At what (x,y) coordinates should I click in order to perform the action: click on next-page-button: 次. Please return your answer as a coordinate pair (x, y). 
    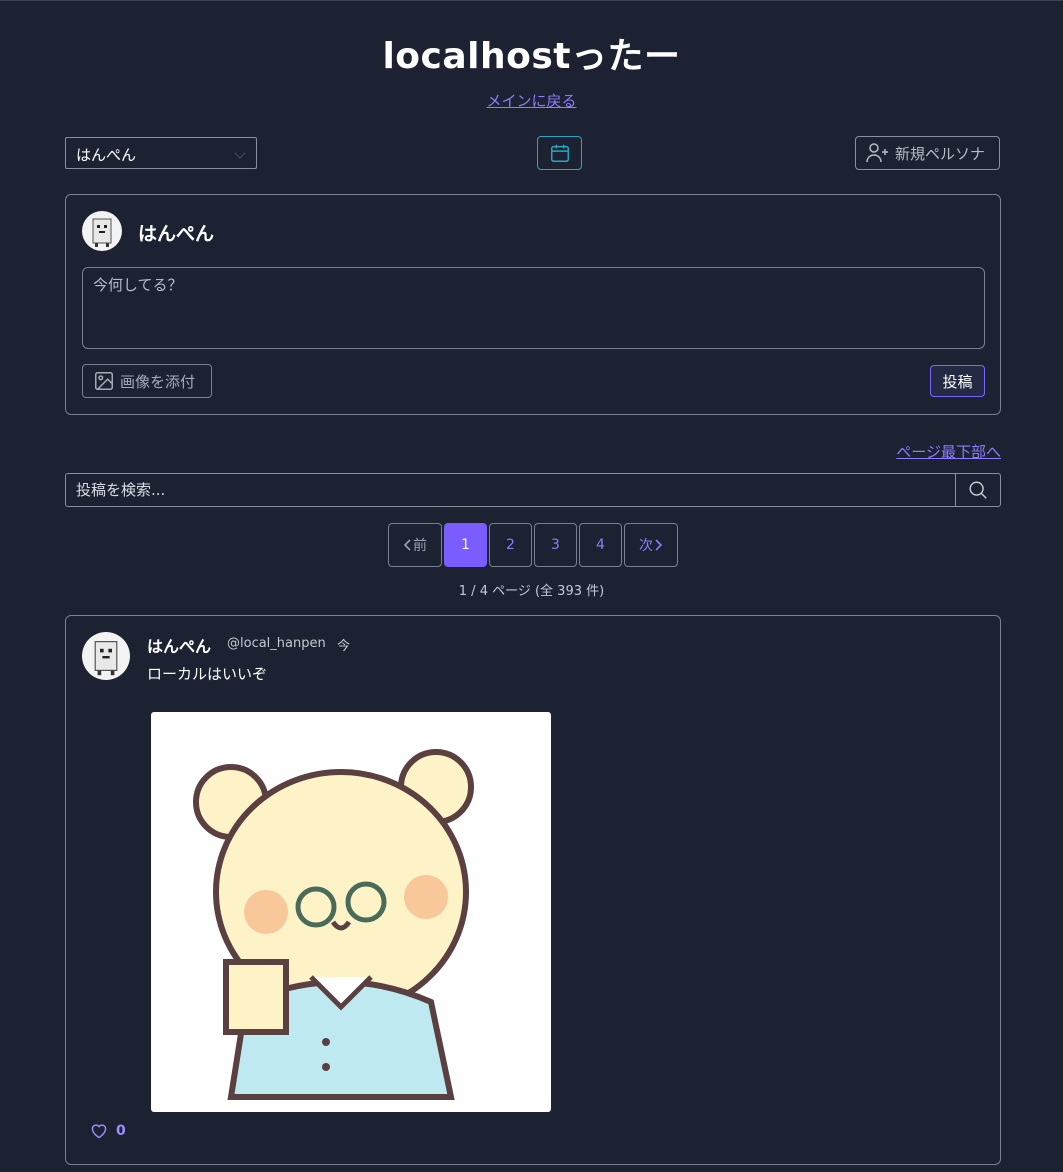
    Looking at the image, I should click on (651, 545).